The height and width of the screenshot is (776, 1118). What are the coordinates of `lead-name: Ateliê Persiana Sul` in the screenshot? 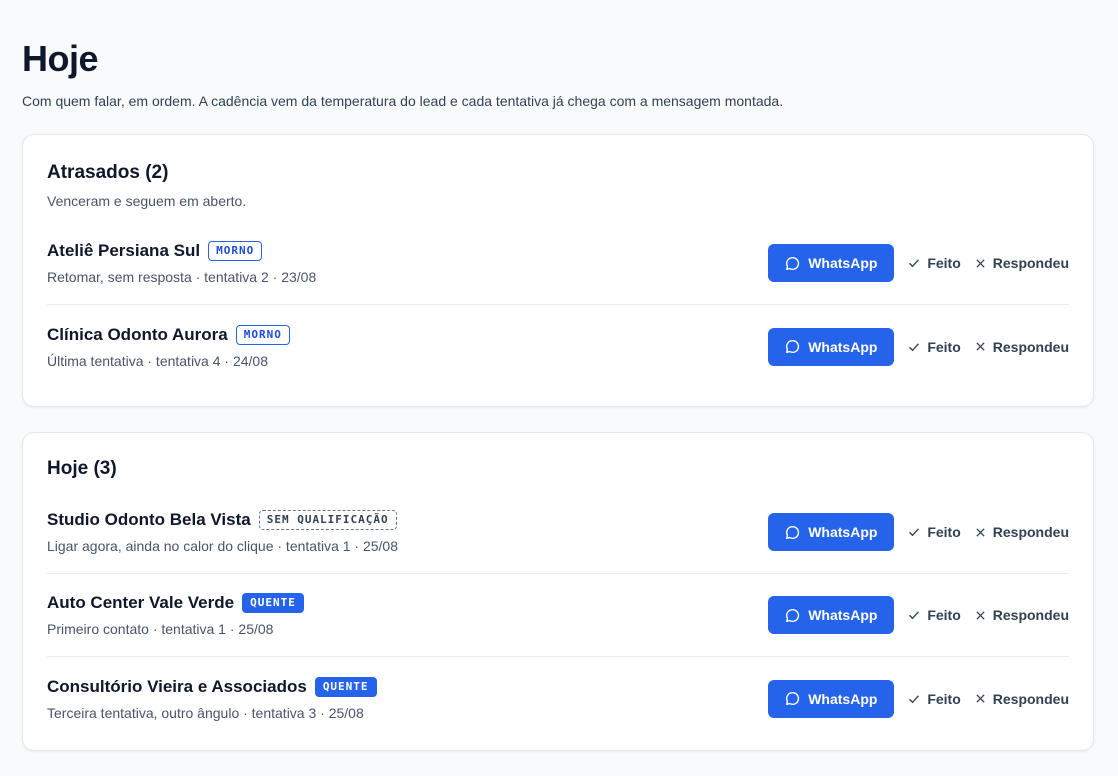 It's located at (124, 250).